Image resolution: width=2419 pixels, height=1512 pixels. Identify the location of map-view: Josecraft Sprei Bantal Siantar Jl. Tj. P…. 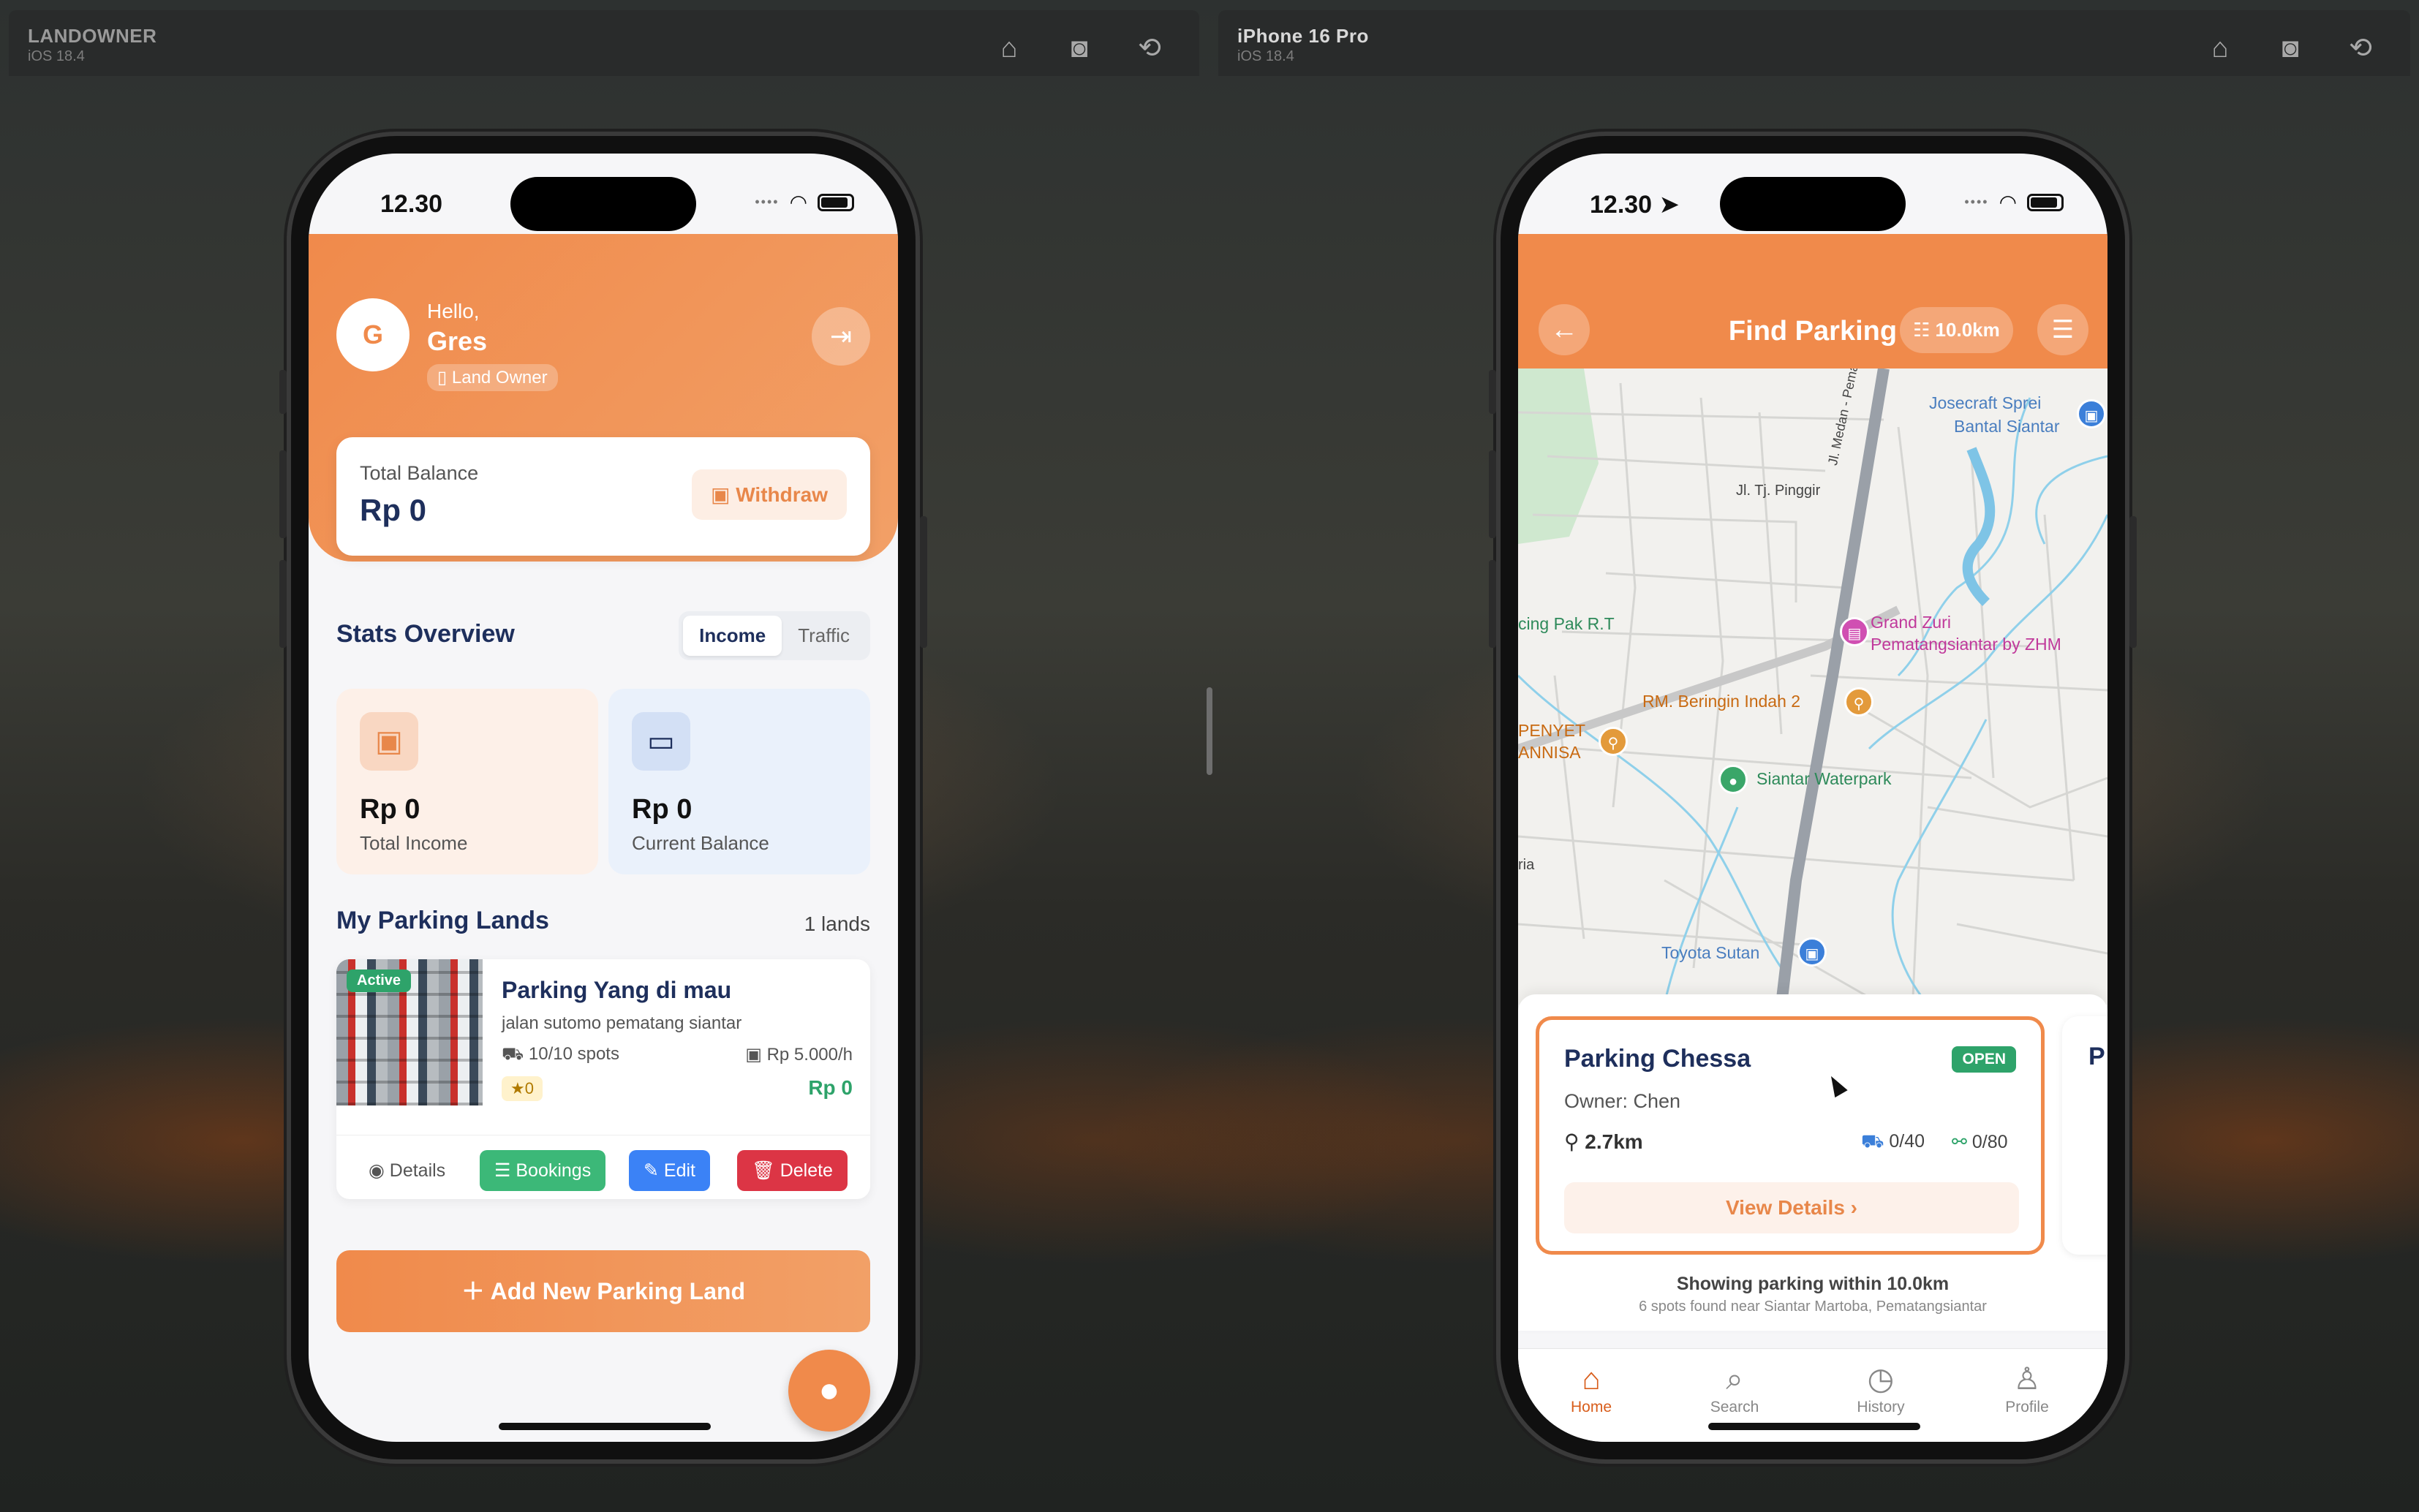
(1813, 686).